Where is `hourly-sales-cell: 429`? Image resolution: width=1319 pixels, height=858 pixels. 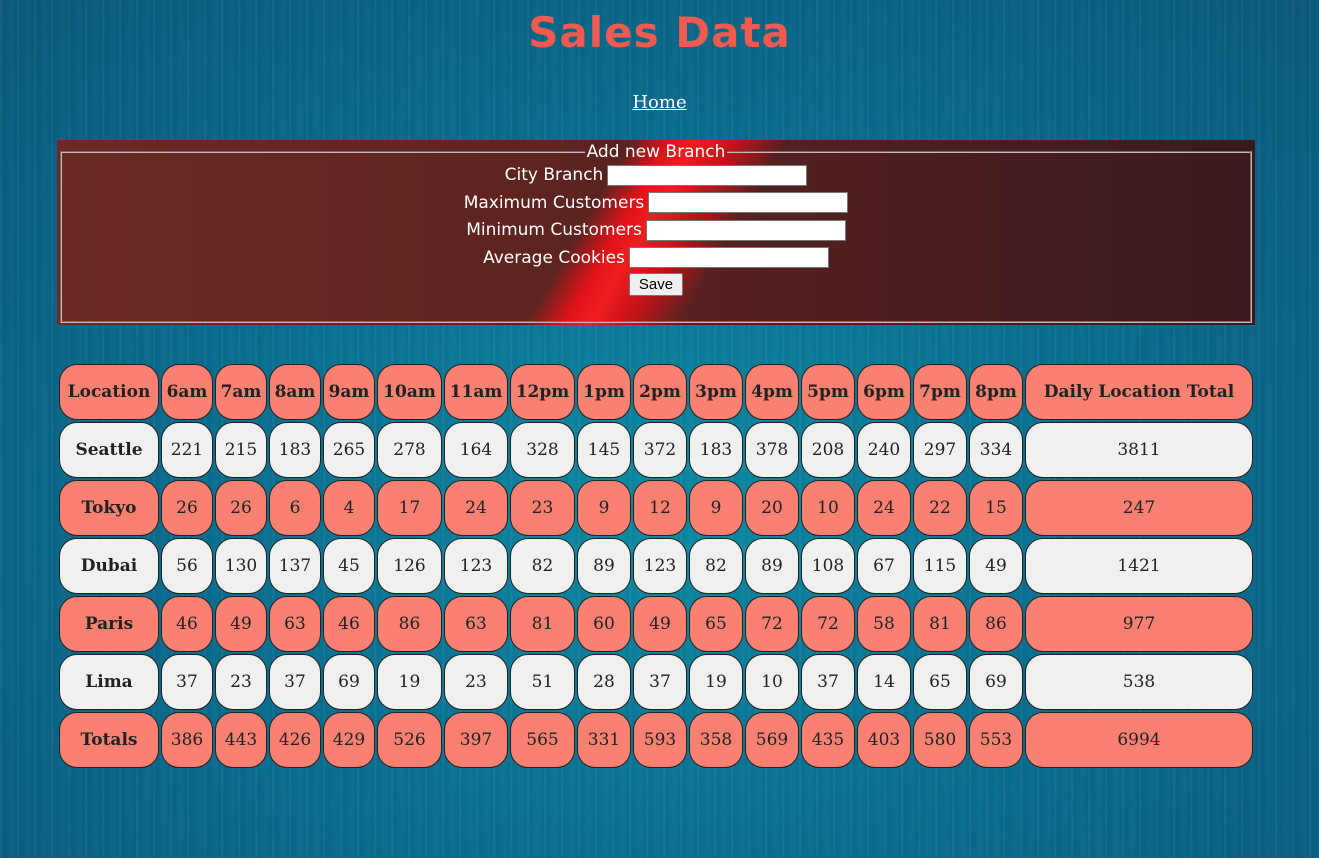 hourly-sales-cell: 429 is located at coordinates (349, 740).